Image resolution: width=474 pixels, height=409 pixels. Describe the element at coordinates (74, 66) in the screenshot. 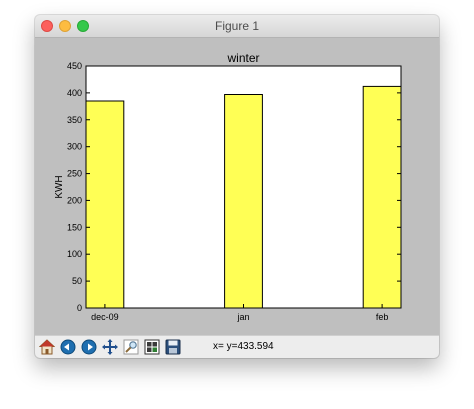

I see `y-tick-label: 450` at that location.